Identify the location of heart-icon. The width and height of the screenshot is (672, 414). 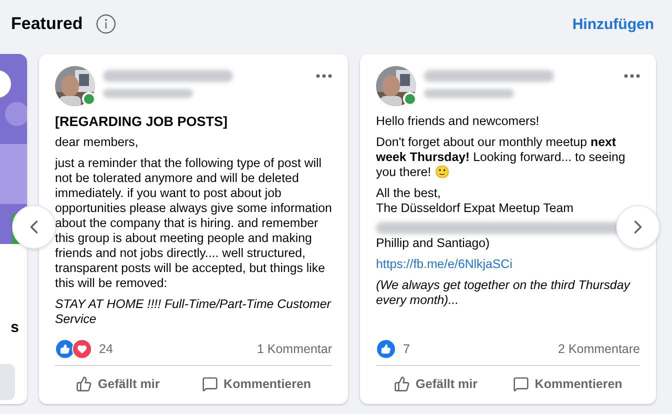
(82, 349).